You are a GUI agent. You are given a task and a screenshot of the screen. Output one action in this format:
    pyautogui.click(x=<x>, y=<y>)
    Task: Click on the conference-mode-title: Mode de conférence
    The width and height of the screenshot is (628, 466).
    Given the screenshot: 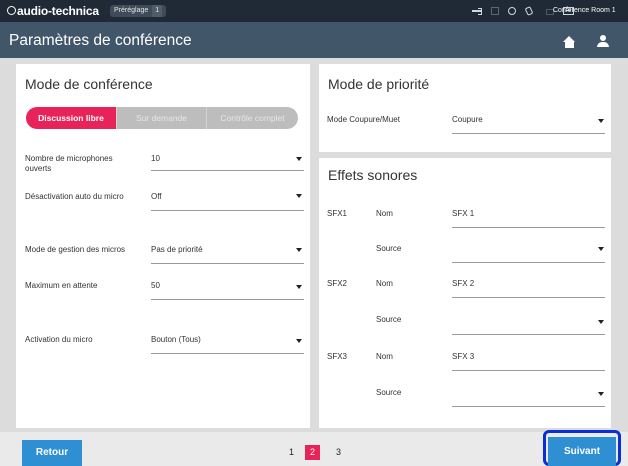 What is the action you would take?
    pyautogui.click(x=89, y=84)
    